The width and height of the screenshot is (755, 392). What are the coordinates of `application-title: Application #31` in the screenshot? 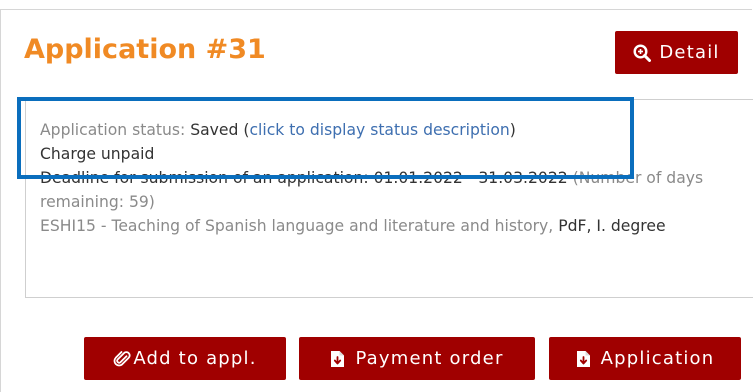 It's located at (145, 49).